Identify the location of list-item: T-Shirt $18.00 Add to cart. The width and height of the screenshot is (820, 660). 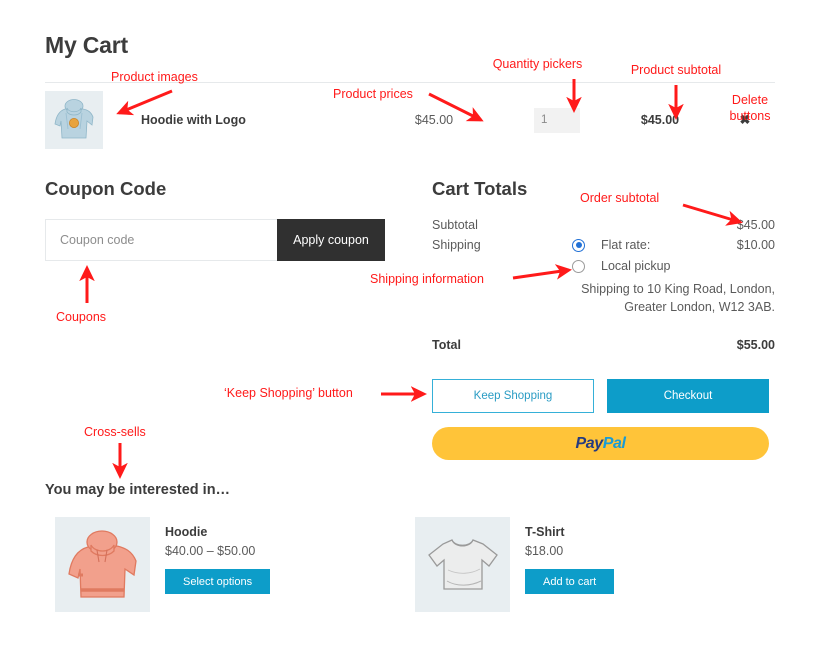
(515, 564).